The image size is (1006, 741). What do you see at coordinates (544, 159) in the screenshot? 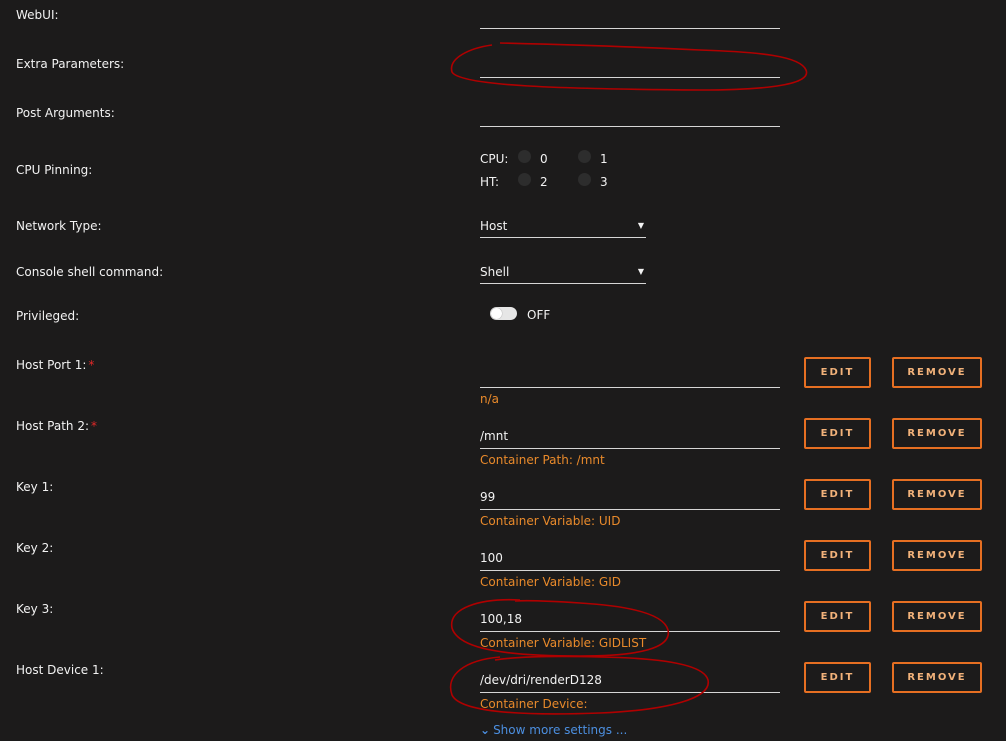
I see `cpu-core-0-label: 0` at bounding box center [544, 159].